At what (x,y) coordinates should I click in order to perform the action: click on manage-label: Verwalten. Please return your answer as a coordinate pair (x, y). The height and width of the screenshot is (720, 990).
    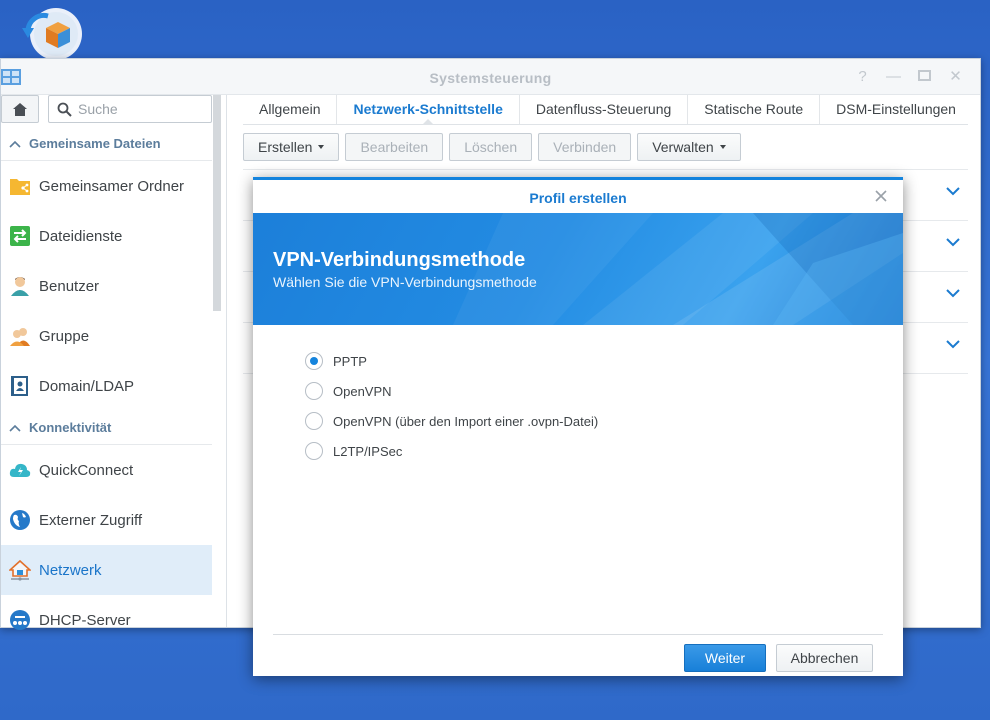
    Looking at the image, I should click on (683, 147).